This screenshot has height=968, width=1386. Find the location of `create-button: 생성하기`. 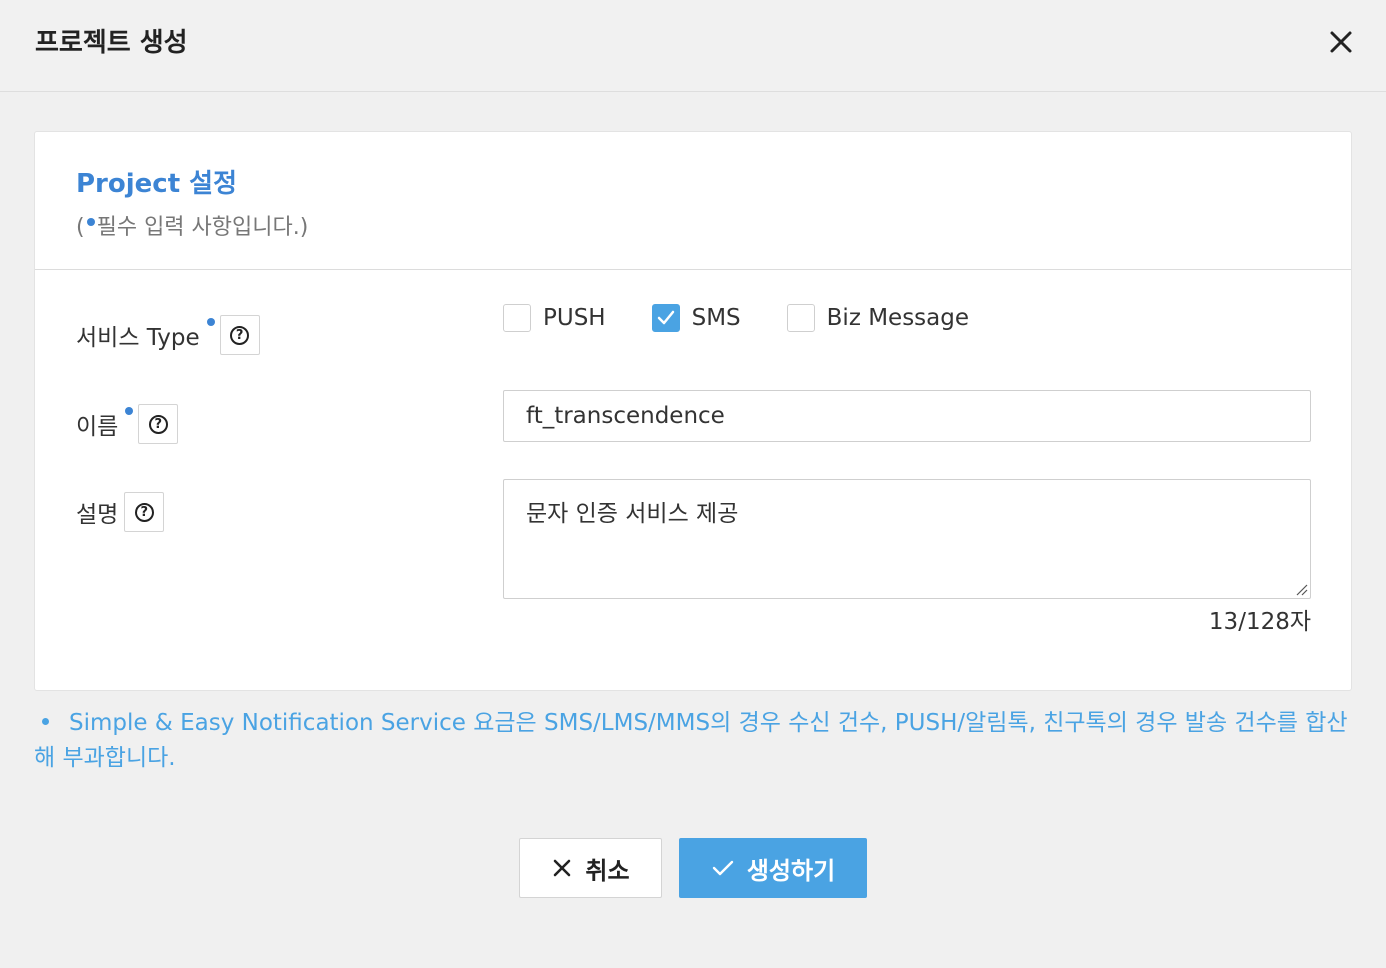

create-button: 생성하기 is located at coordinates (773, 868).